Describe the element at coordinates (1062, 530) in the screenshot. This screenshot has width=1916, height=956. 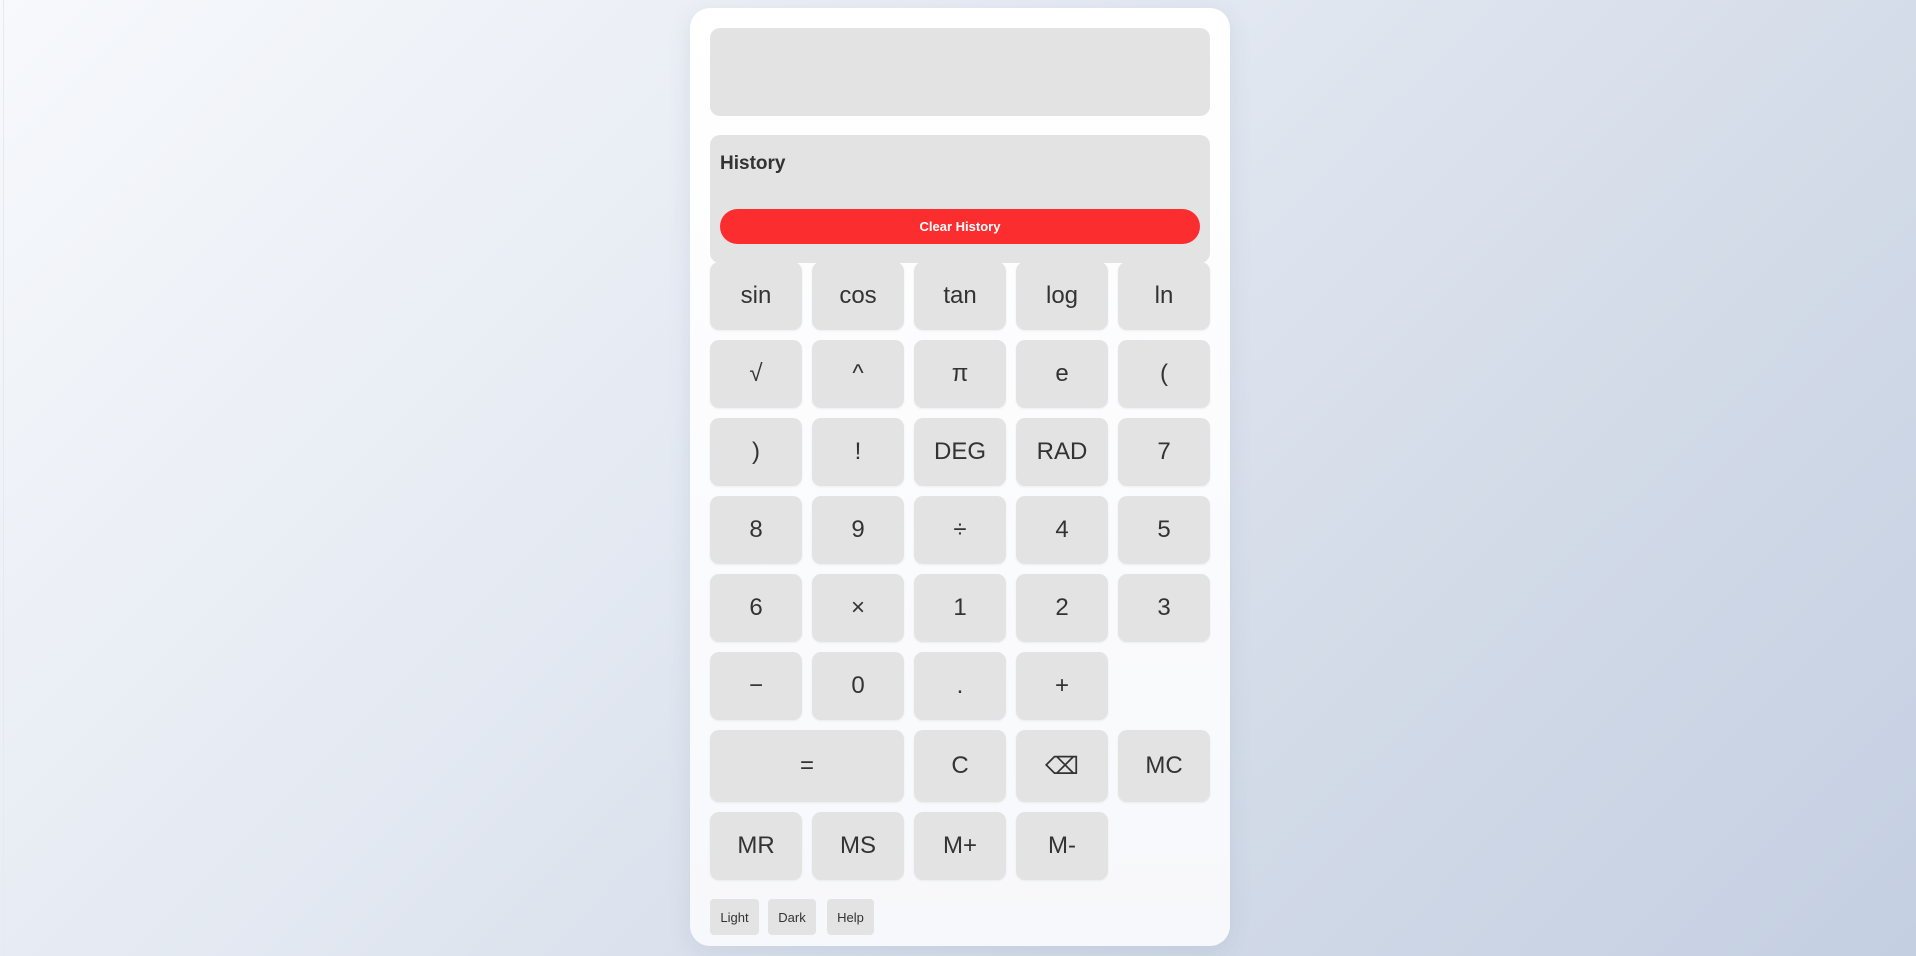
I see `digit-4-button: 4` at that location.